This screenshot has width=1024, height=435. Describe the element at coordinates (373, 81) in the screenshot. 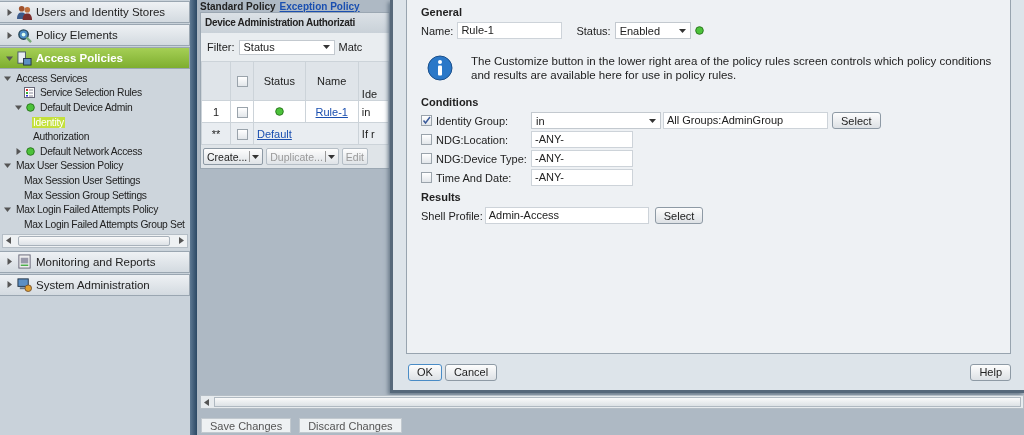

I see `column-header: Ide` at that location.